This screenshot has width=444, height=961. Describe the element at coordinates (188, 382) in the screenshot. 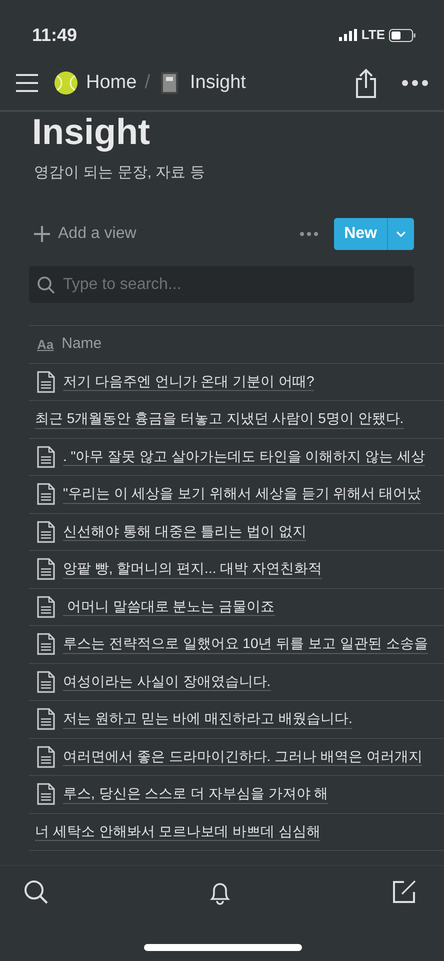

I see `page-title-link: 저기 다음주엔 언니가 온대 기분이 어때?` at that location.